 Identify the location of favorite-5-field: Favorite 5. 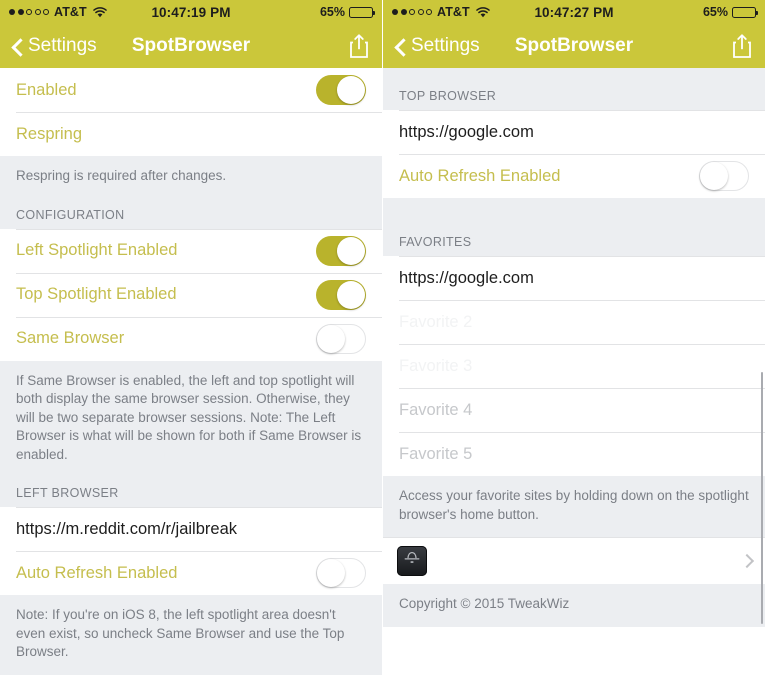
(435, 454).